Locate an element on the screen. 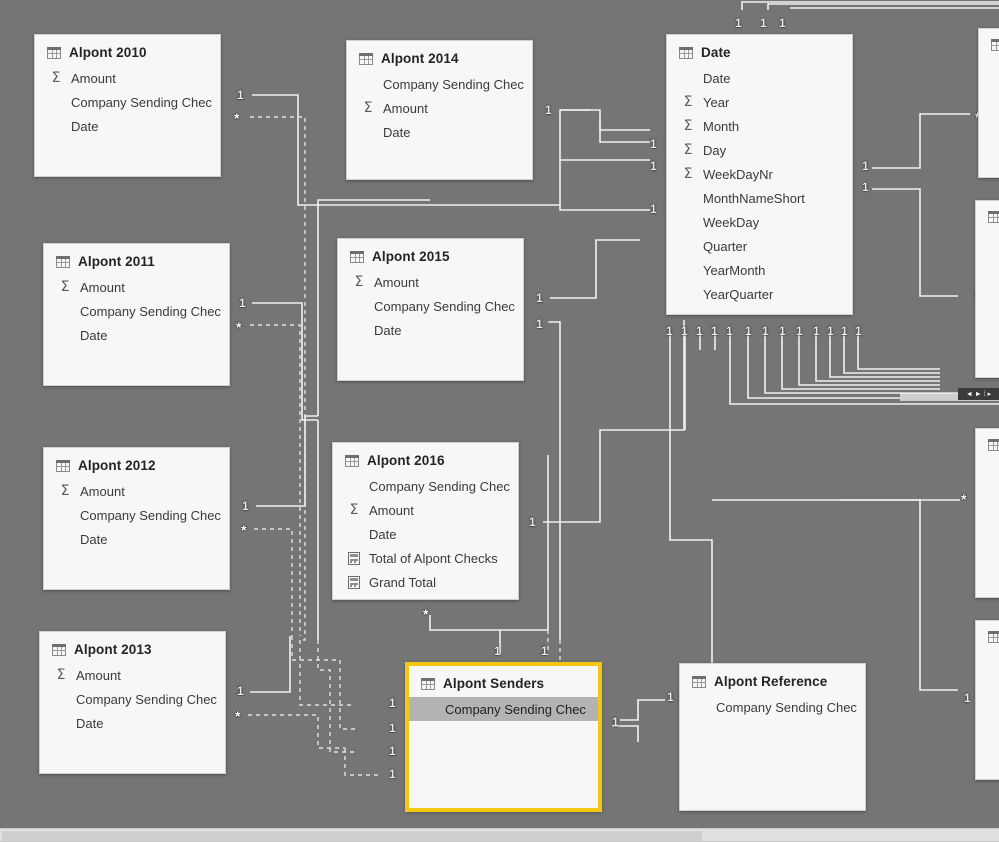  table-header: Alpont Senders is located at coordinates (503, 681).